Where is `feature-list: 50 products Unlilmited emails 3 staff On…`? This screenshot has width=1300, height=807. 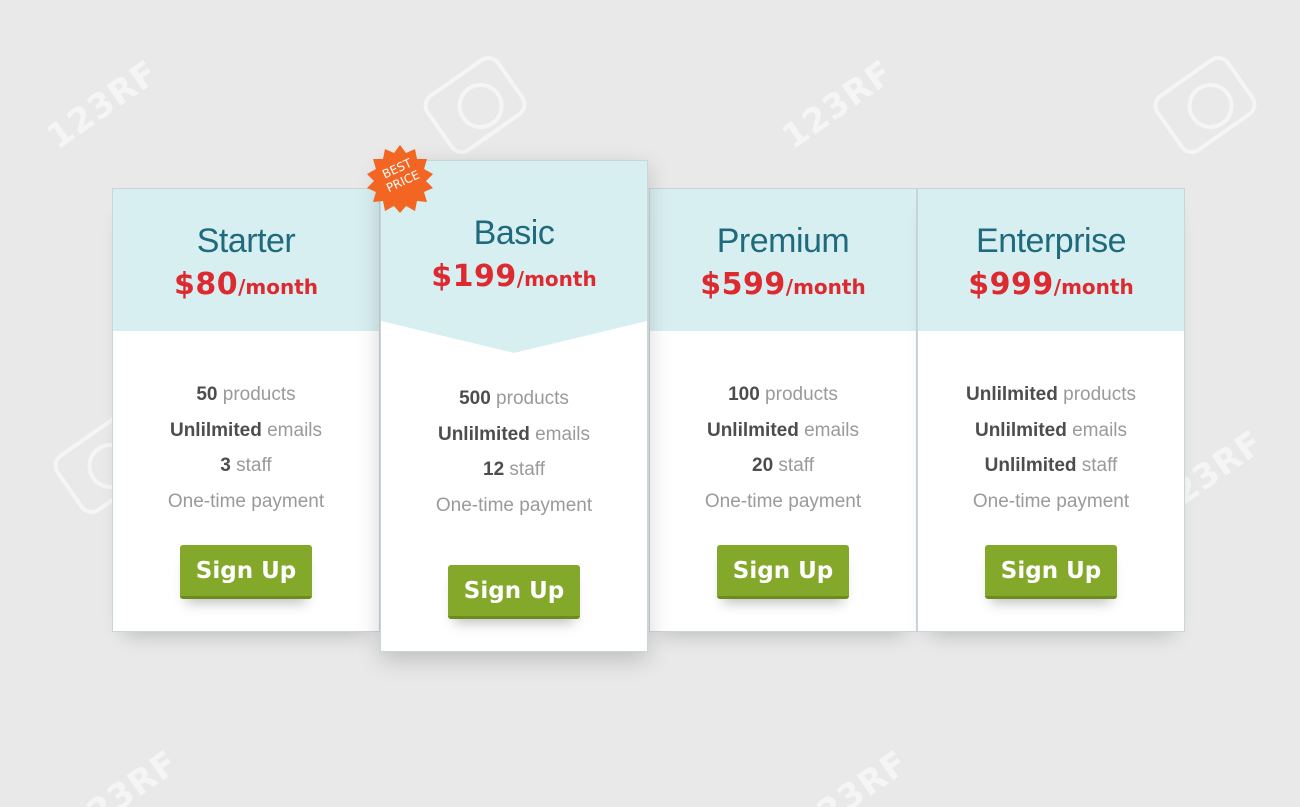
feature-list: 50 products Unlilmited emails 3 staff On… is located at coordinates (246, 448).